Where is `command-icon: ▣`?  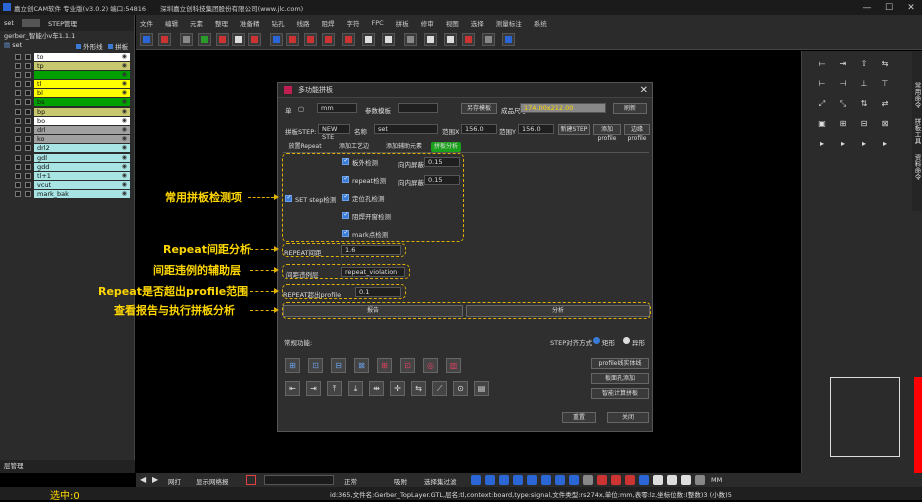
command-icon: ▣ is located at coordinates (822, 124).